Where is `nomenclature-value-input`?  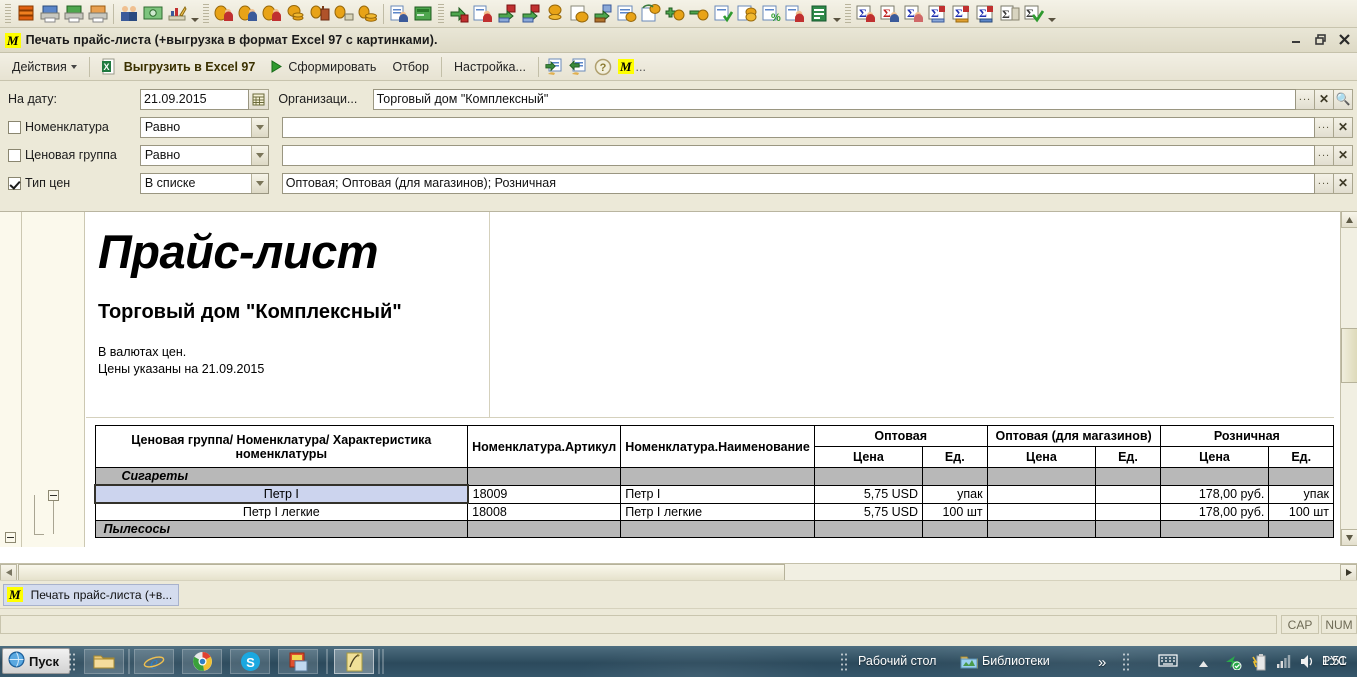 nomenclature-value-input is located at coordinates (798, 127).